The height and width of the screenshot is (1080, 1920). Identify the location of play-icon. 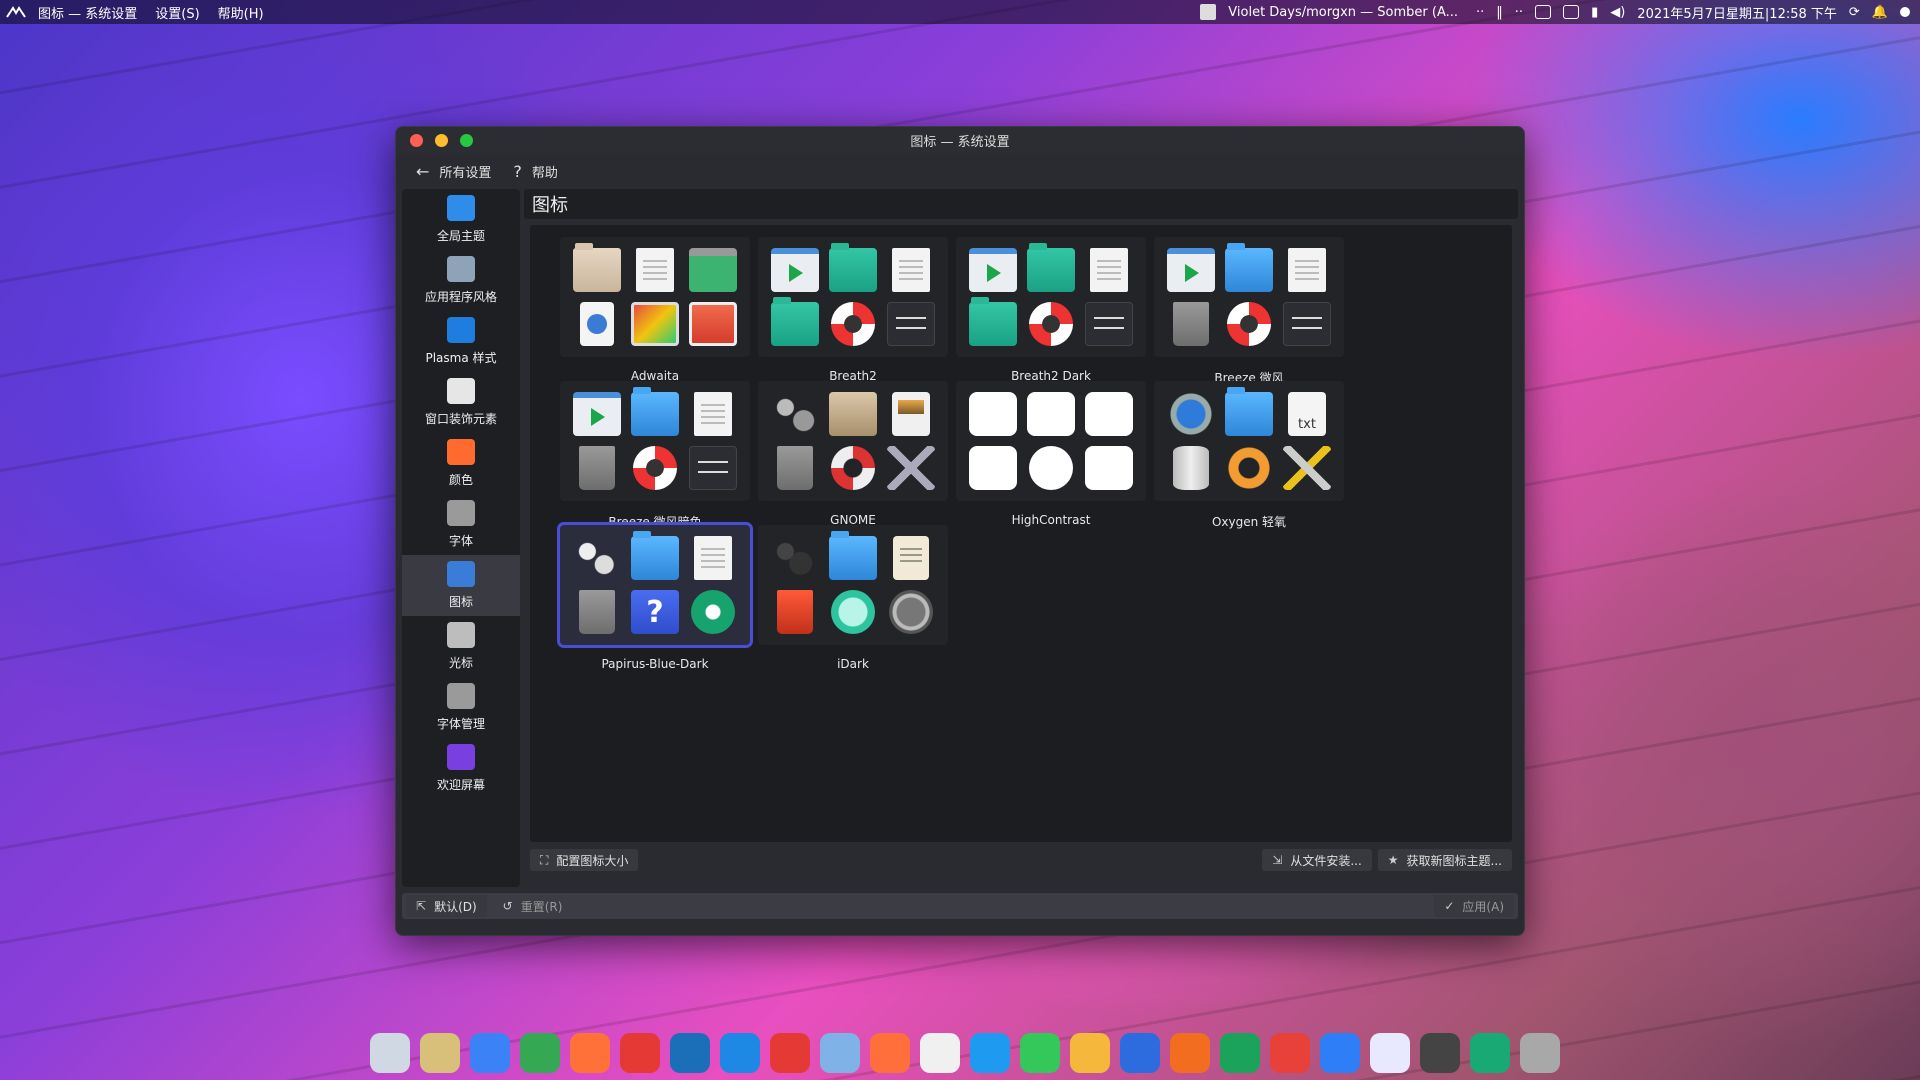
(1040, 1053).